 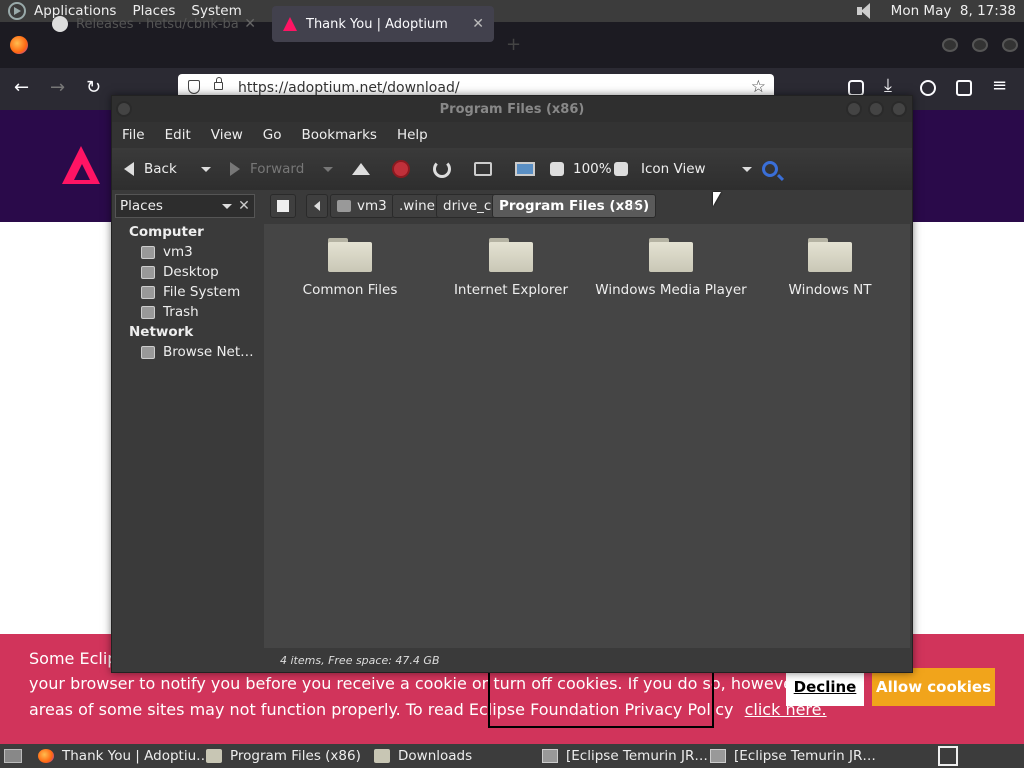 I want to click on new-tab-icon: +, so click(x=513, y=44).